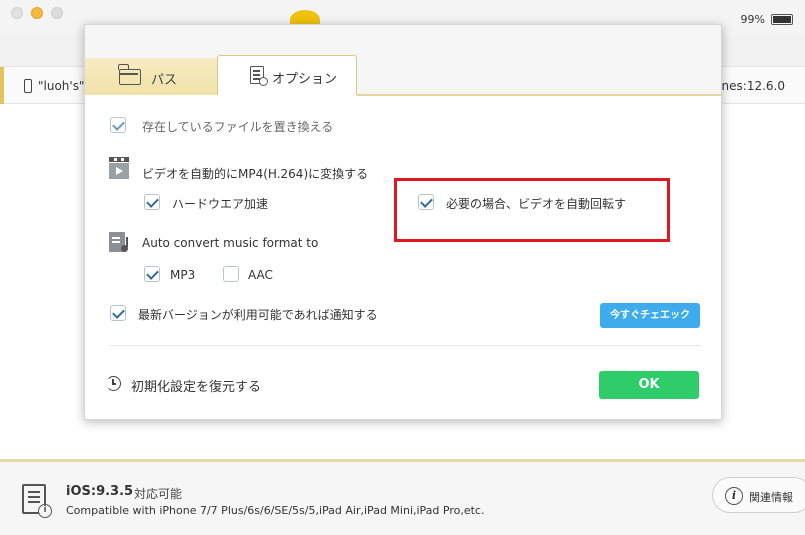  I want to click on tab-options-label: オプション, so click(305, 79).